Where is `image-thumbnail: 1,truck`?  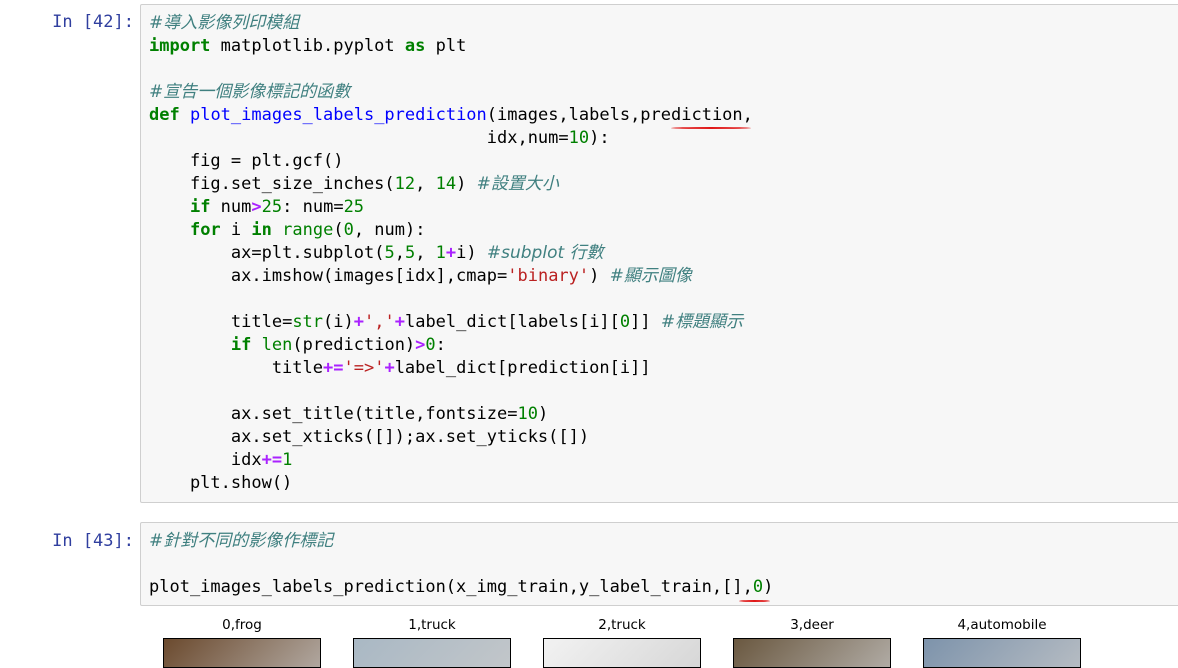
image-thumbnail: 1,truck is located at coordinates (432, 640).